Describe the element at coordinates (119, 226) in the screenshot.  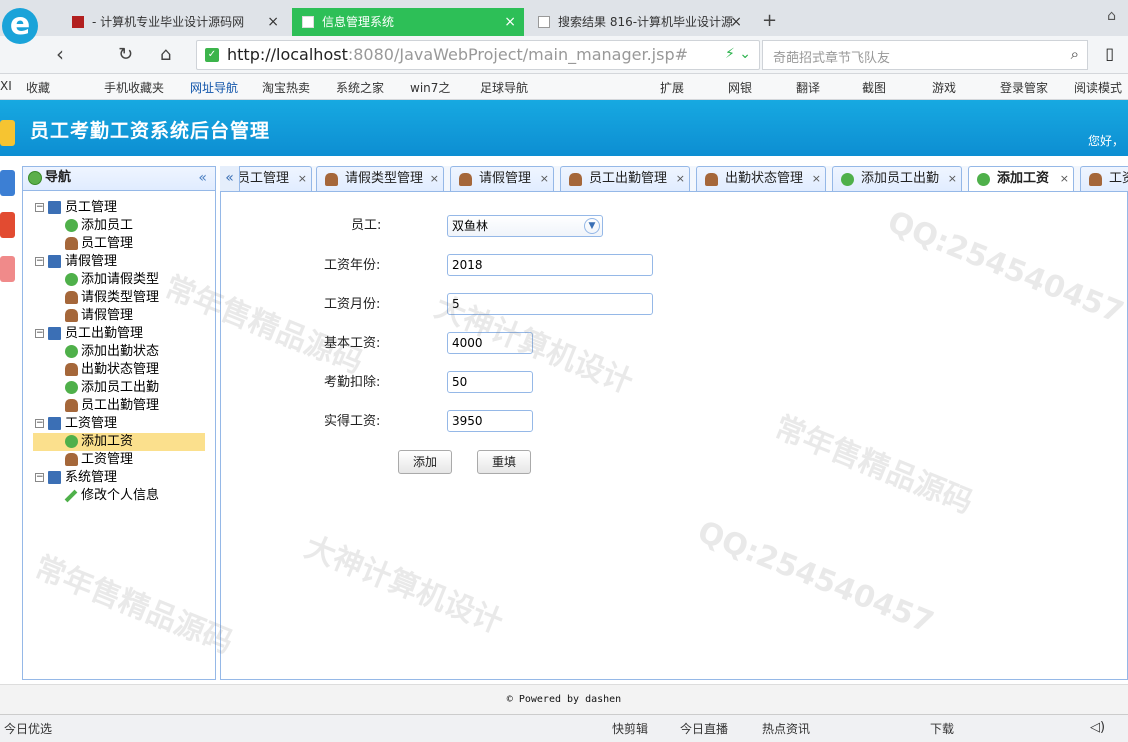
I see `tree-item-add-employee: 添加员工` at that location.